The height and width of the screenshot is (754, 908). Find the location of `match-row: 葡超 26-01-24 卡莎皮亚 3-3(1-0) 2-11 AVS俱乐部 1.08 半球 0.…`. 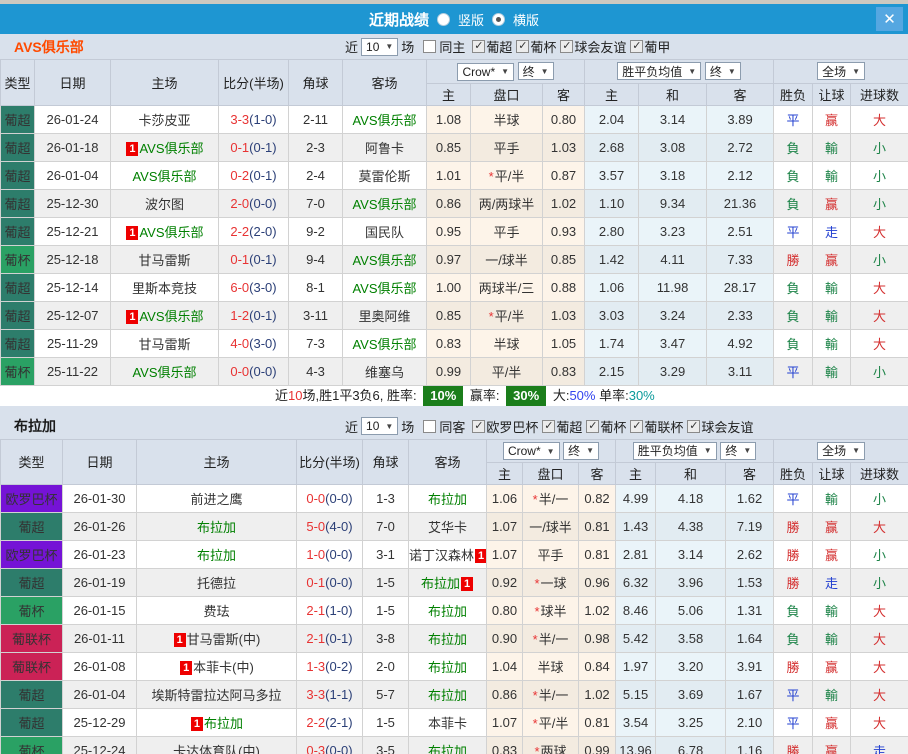

match-row: 葡超 26-01-24 卡莎皮亚 3-3(1-0) 2-11 AVS俱乐部 1.08 半球 0.… is located at coordinates (454, 119).